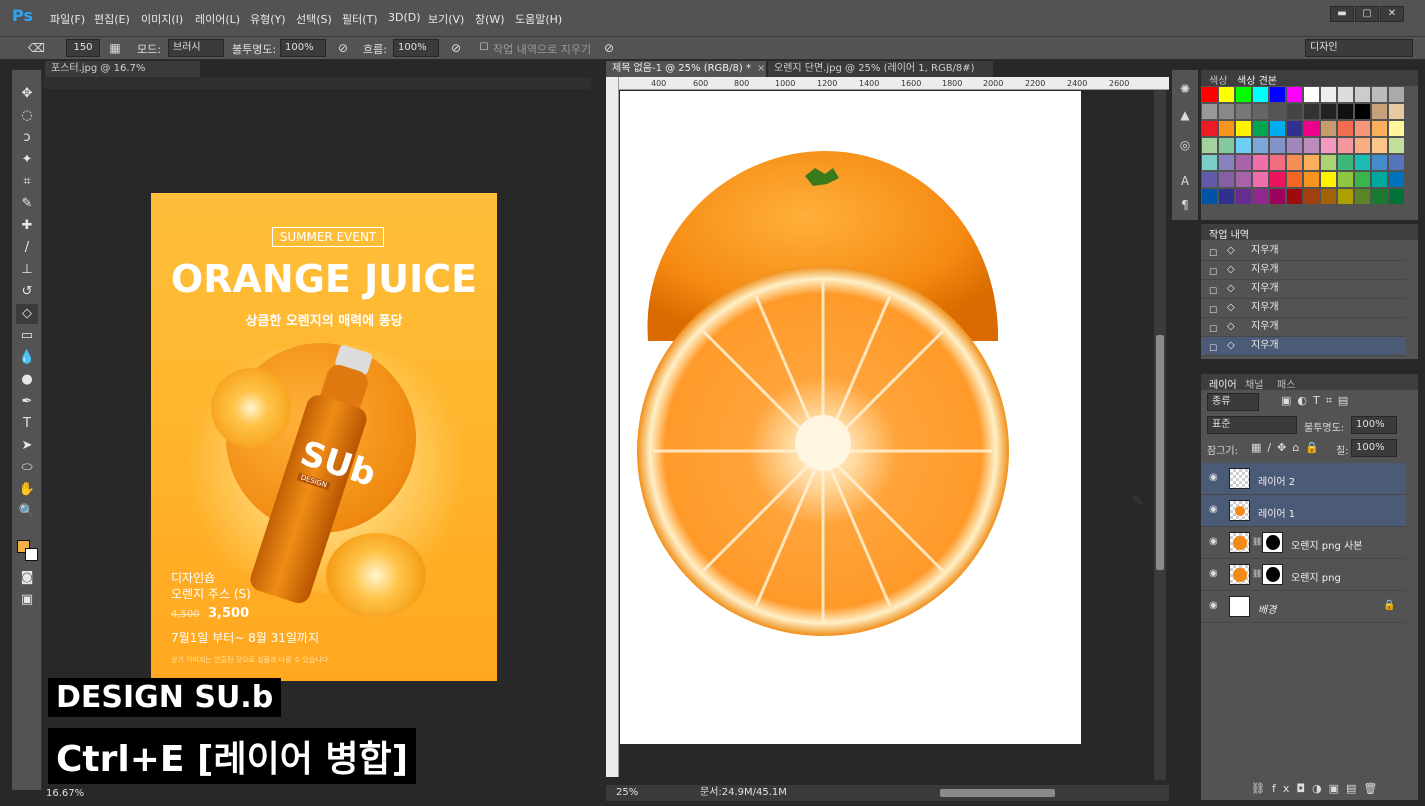 The image size is (1425, 806). I want to click on close-icon: ×, so click(761, 68).